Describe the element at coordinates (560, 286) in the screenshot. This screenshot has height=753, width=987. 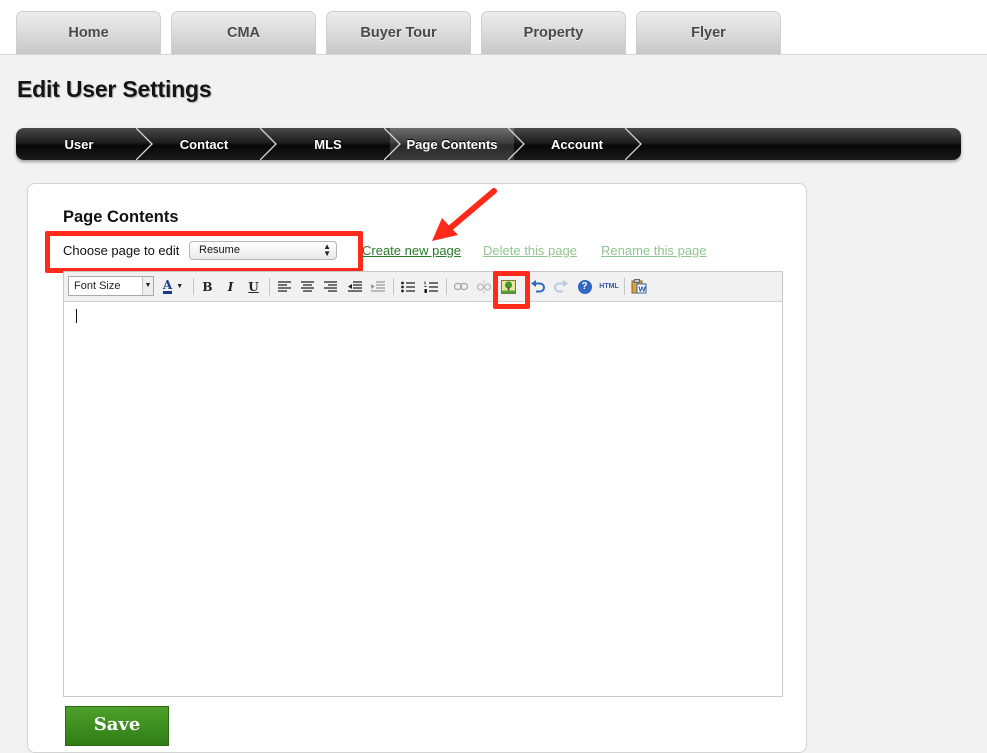
I see `redo-icon` at that location.